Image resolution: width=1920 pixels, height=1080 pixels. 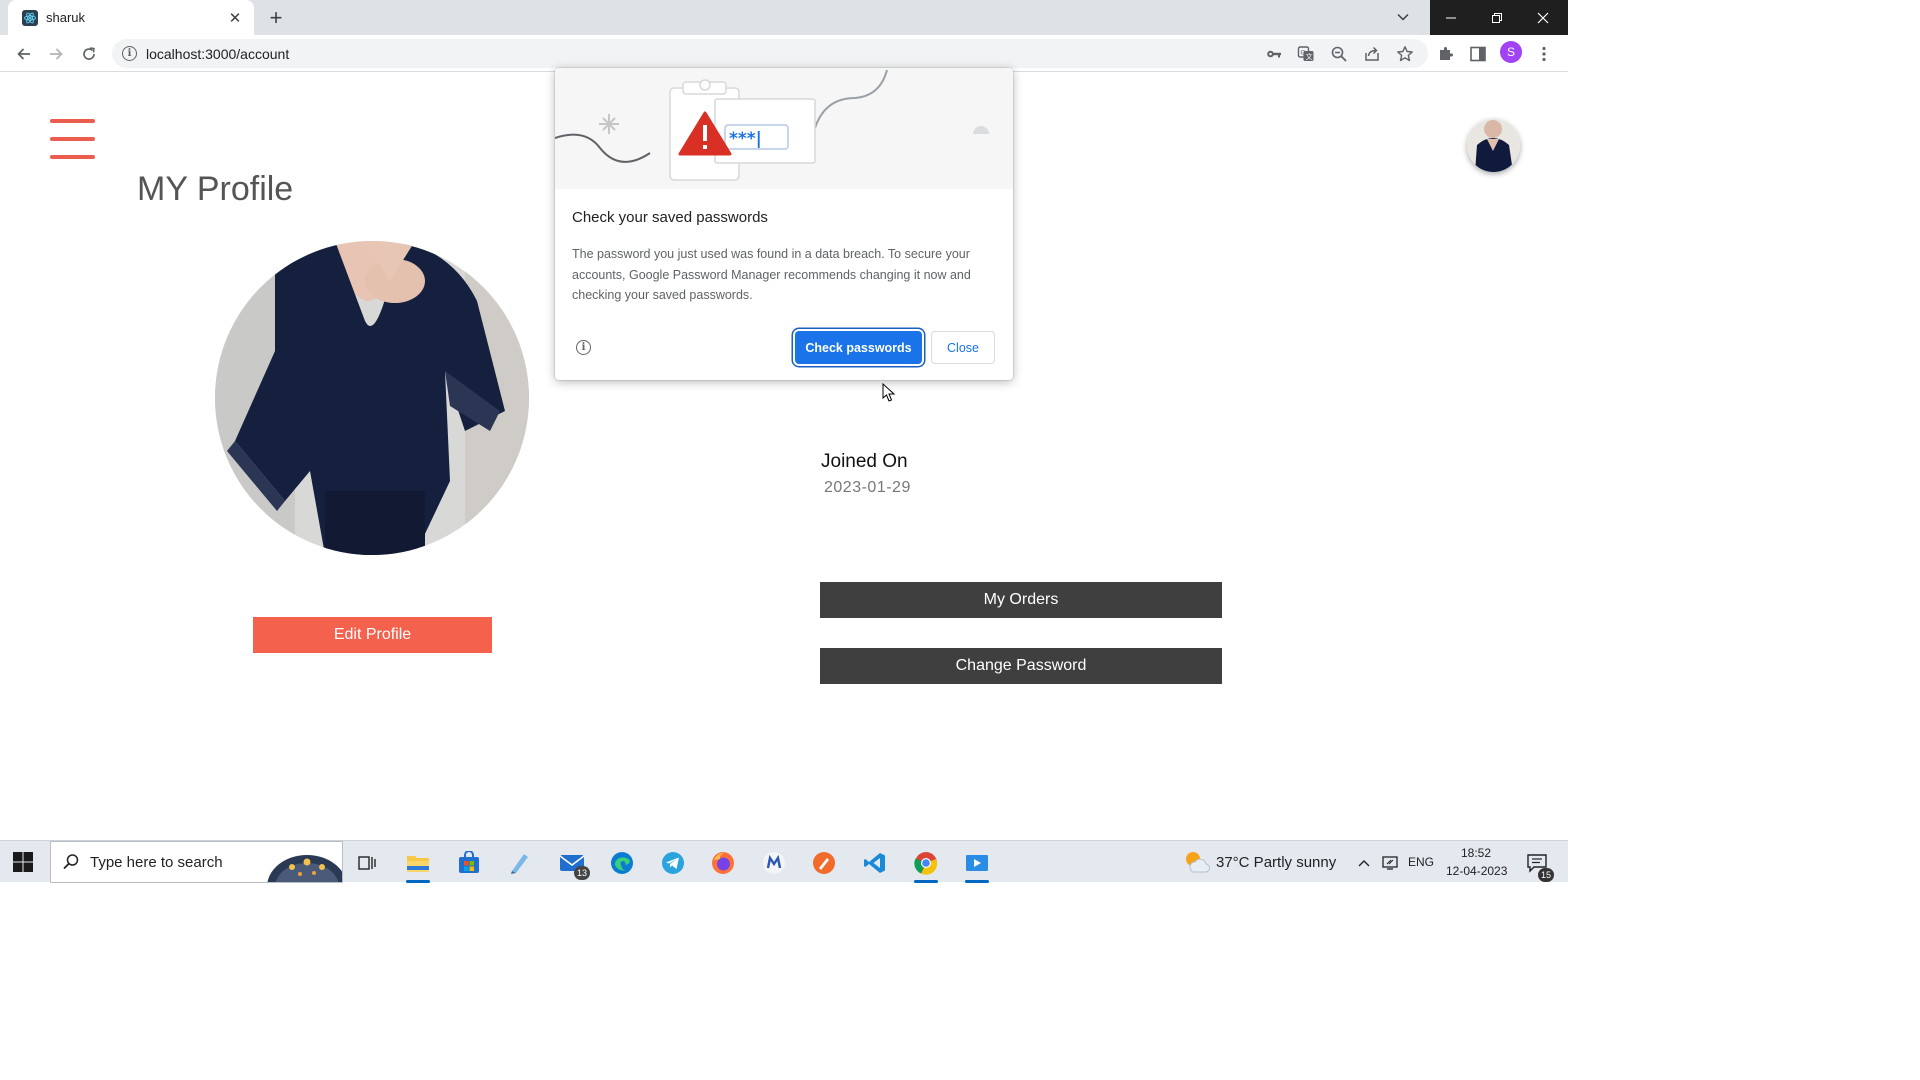 What do you see at coordinates (723, 863) in the screenshot?
I see `firefox-icon` at bounding box center [723, 863].